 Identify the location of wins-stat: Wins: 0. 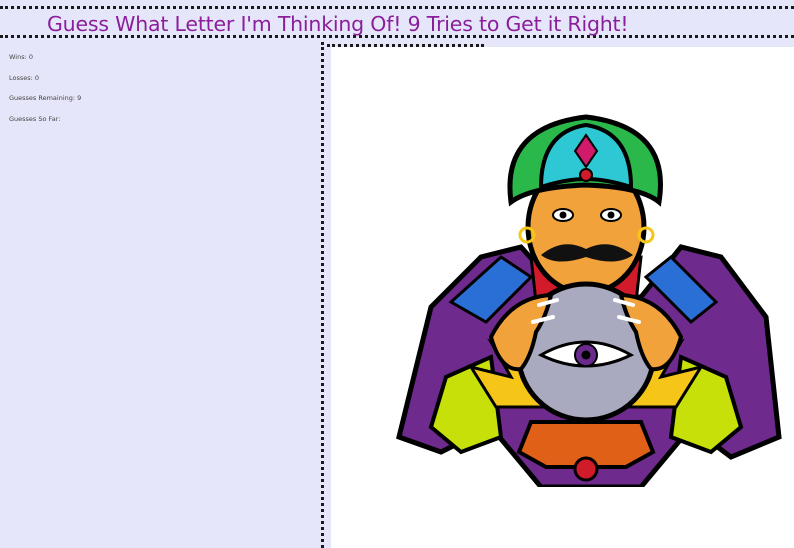
(160, 57).